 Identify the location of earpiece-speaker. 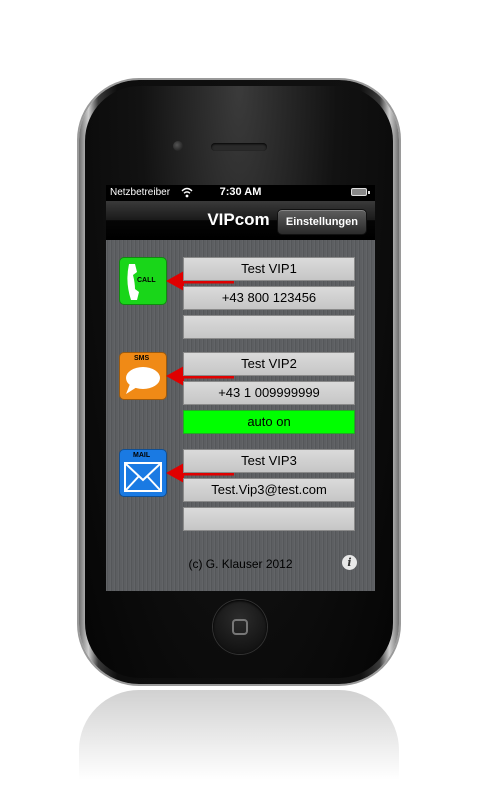
(239, 147).